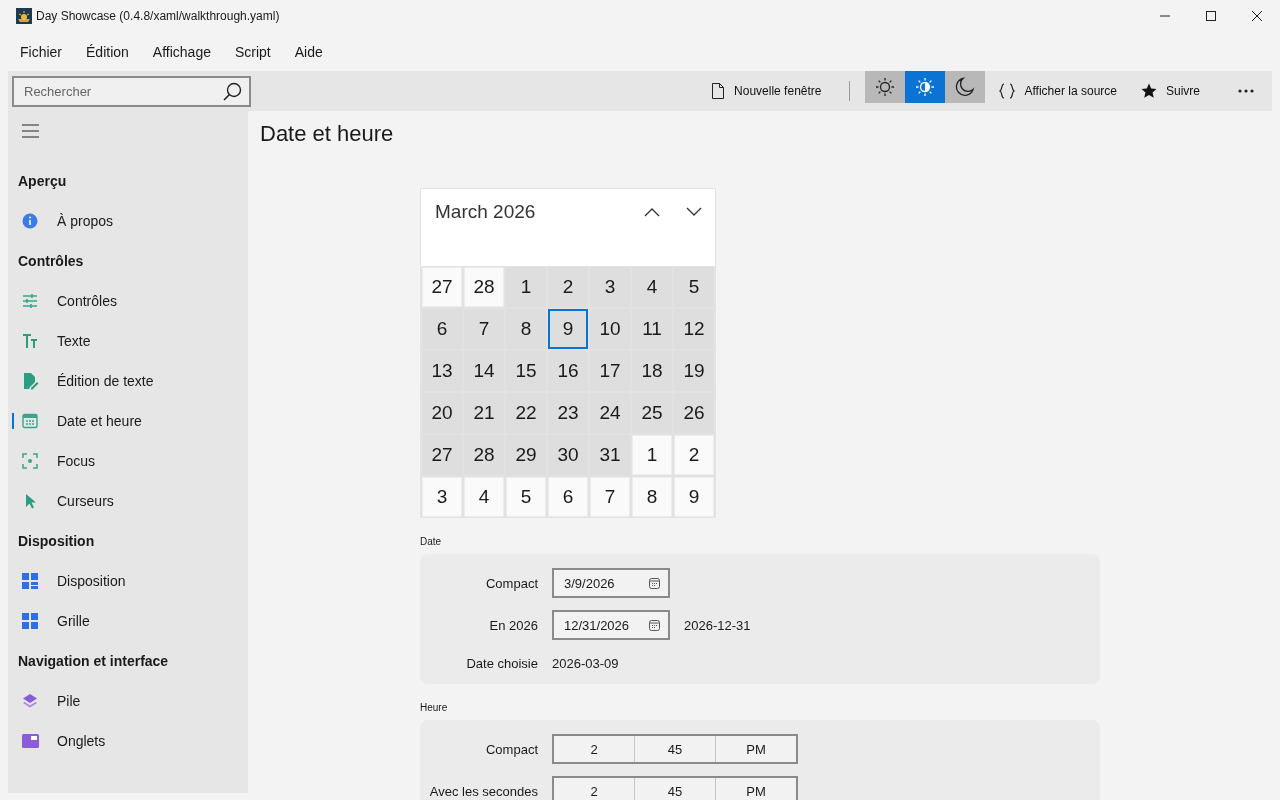  What do you see at coordinates (585, 663) in the screenshot?
I see `date-value: 2026-03-09` at bounding box center [585, 663].